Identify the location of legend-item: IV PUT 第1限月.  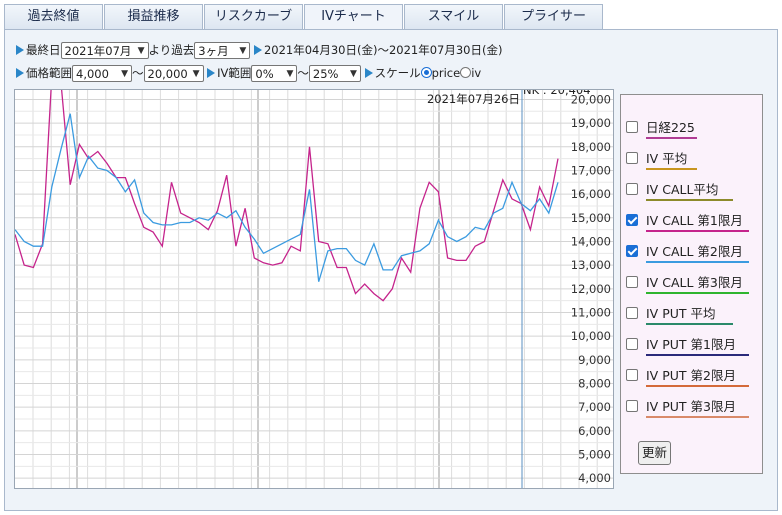
(681, 343).